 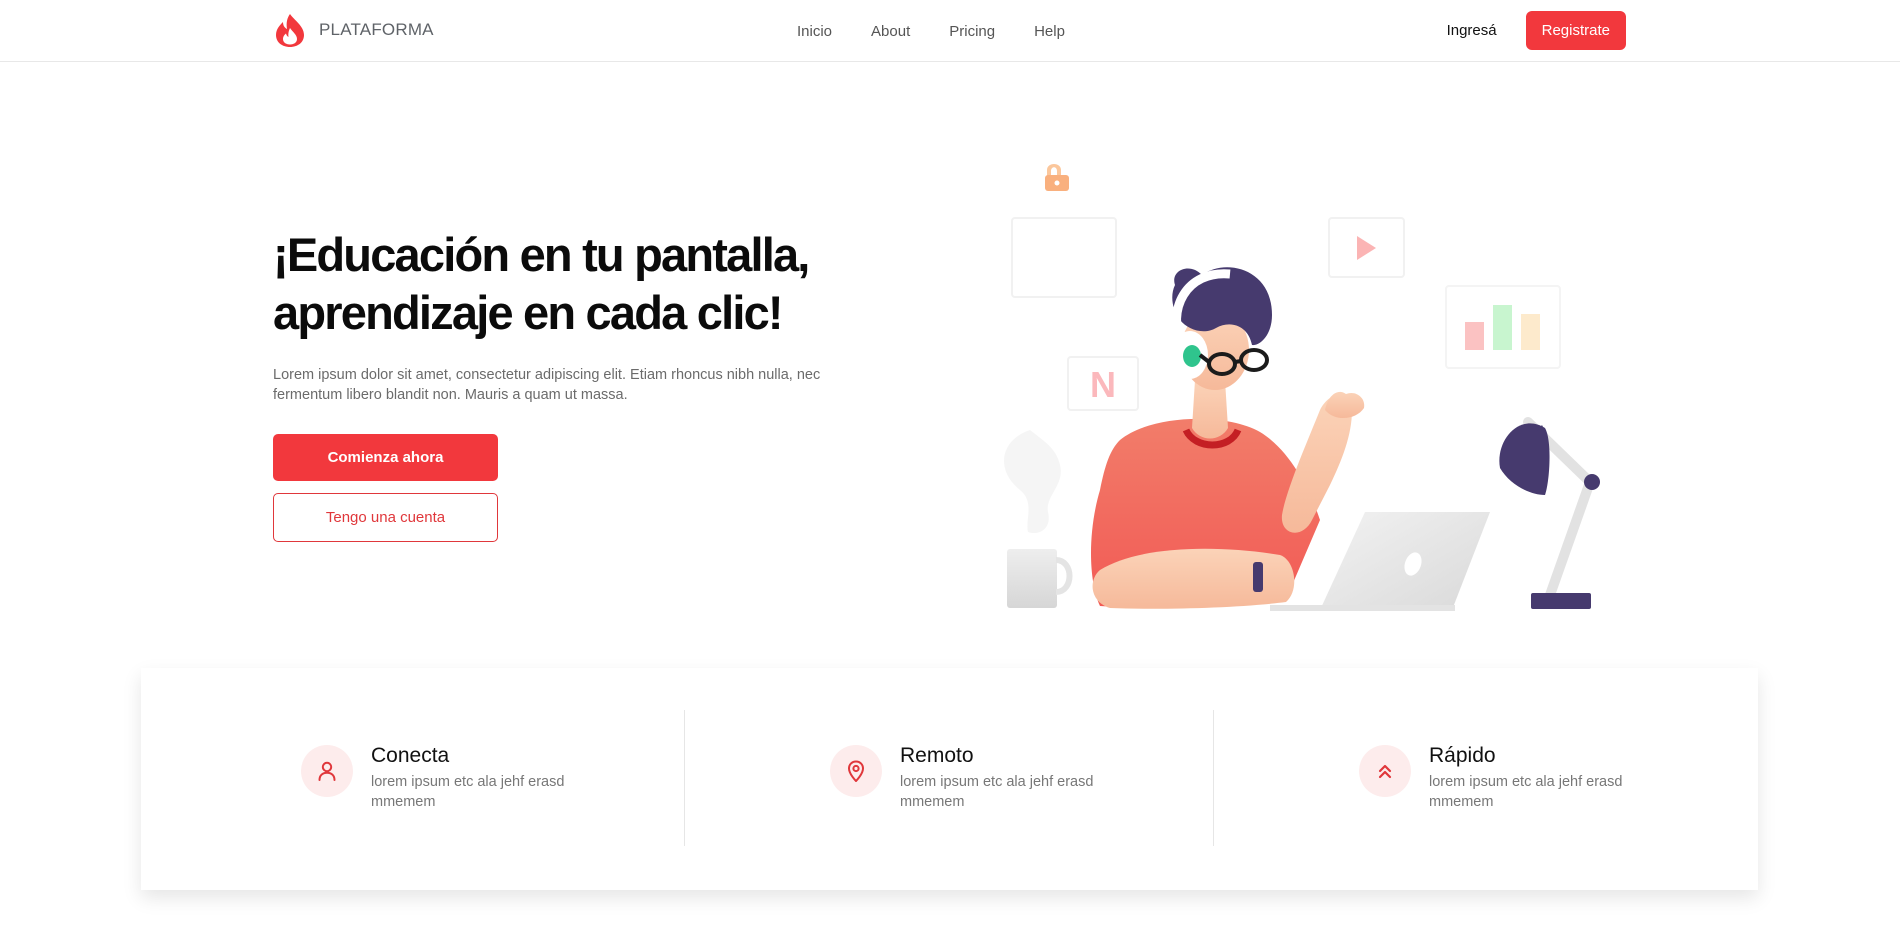 What do you see at coordinates (1258, 577) in the screenshot?
I see `wristwatch` at bounding box center [1258, 577].